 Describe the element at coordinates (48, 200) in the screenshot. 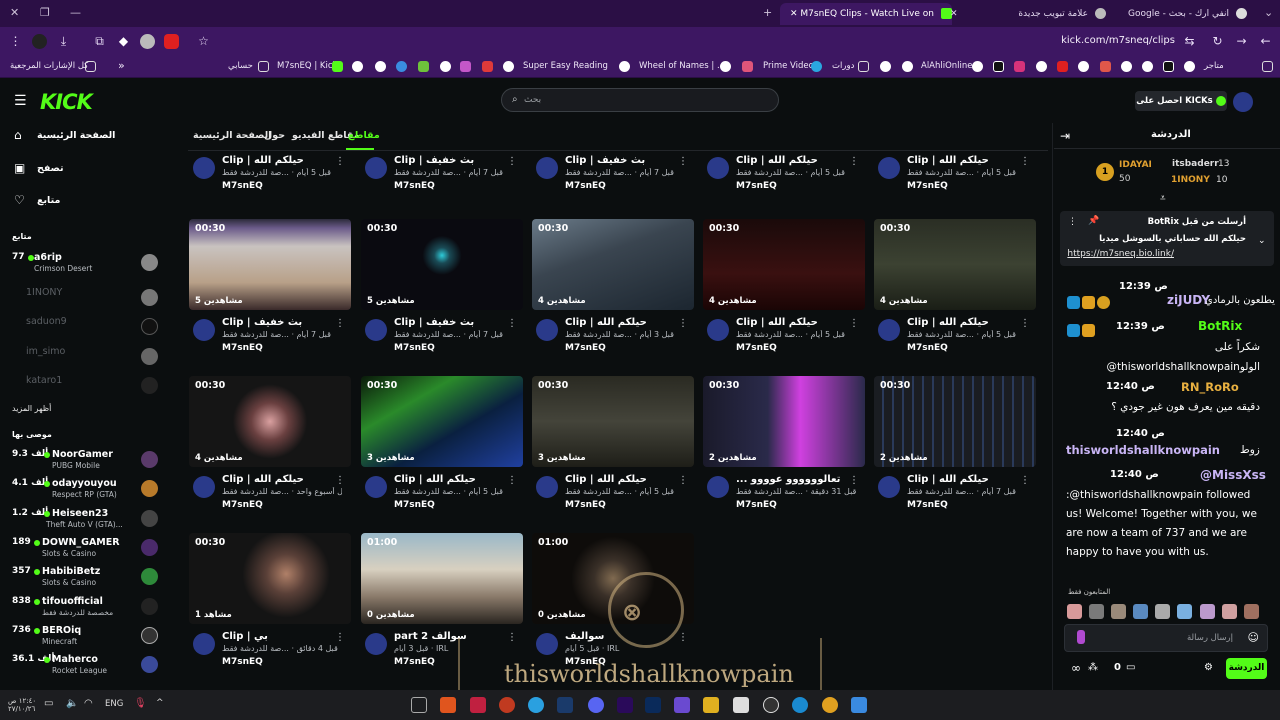

I see `nav-following: متابع` at that location.